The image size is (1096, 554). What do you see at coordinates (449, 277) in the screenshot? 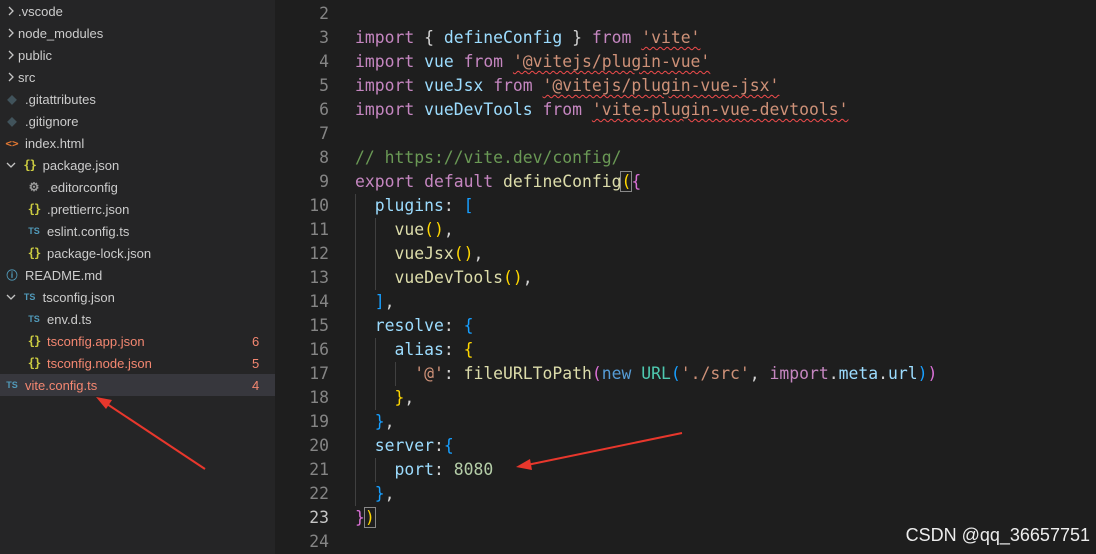
I see `code-token: vueDevTools` at bounding box center [449, 277].